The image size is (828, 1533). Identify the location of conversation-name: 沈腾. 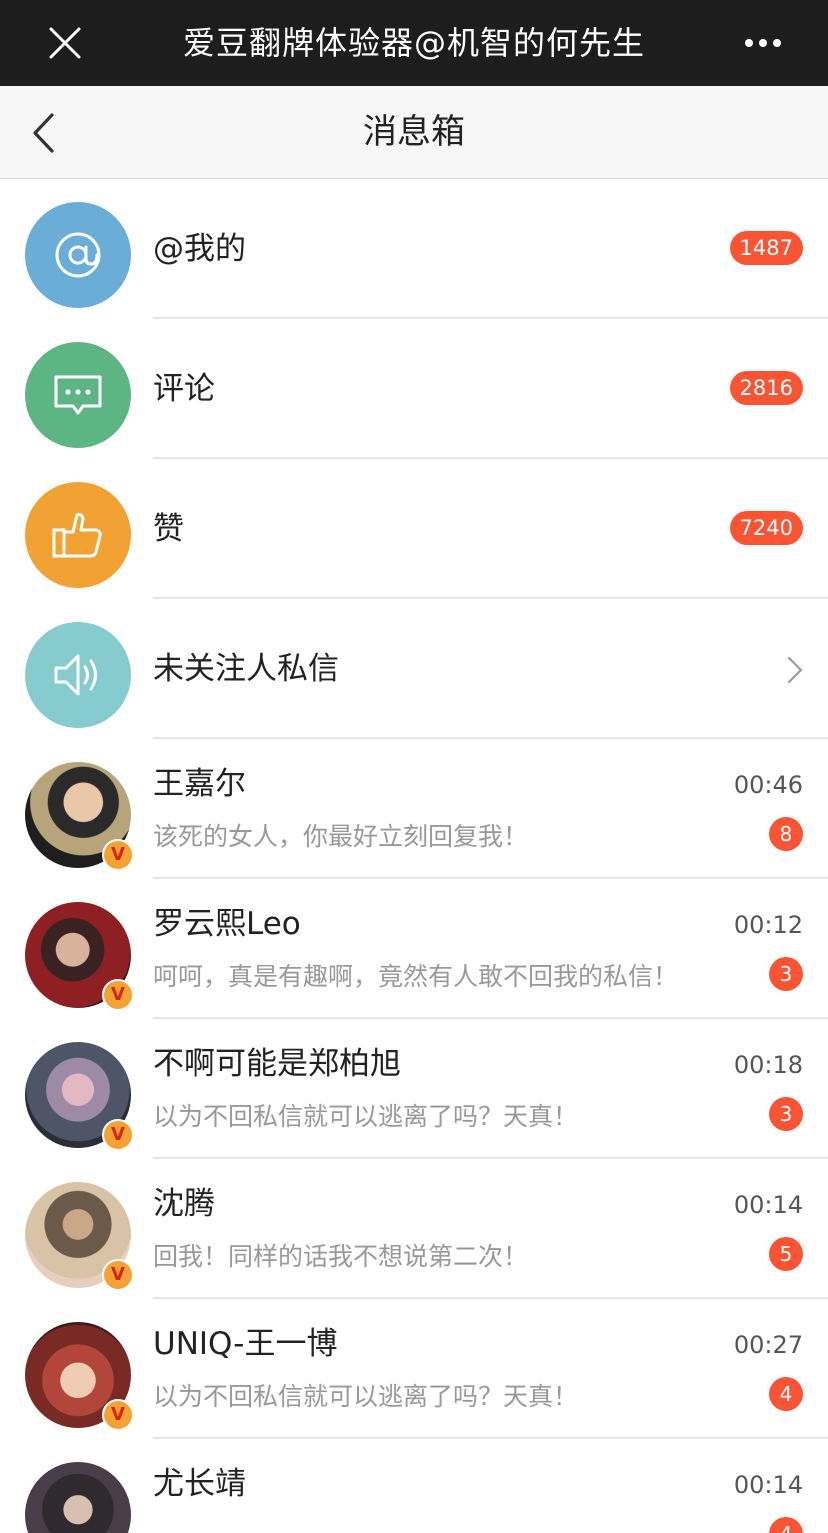
(184, 1204).